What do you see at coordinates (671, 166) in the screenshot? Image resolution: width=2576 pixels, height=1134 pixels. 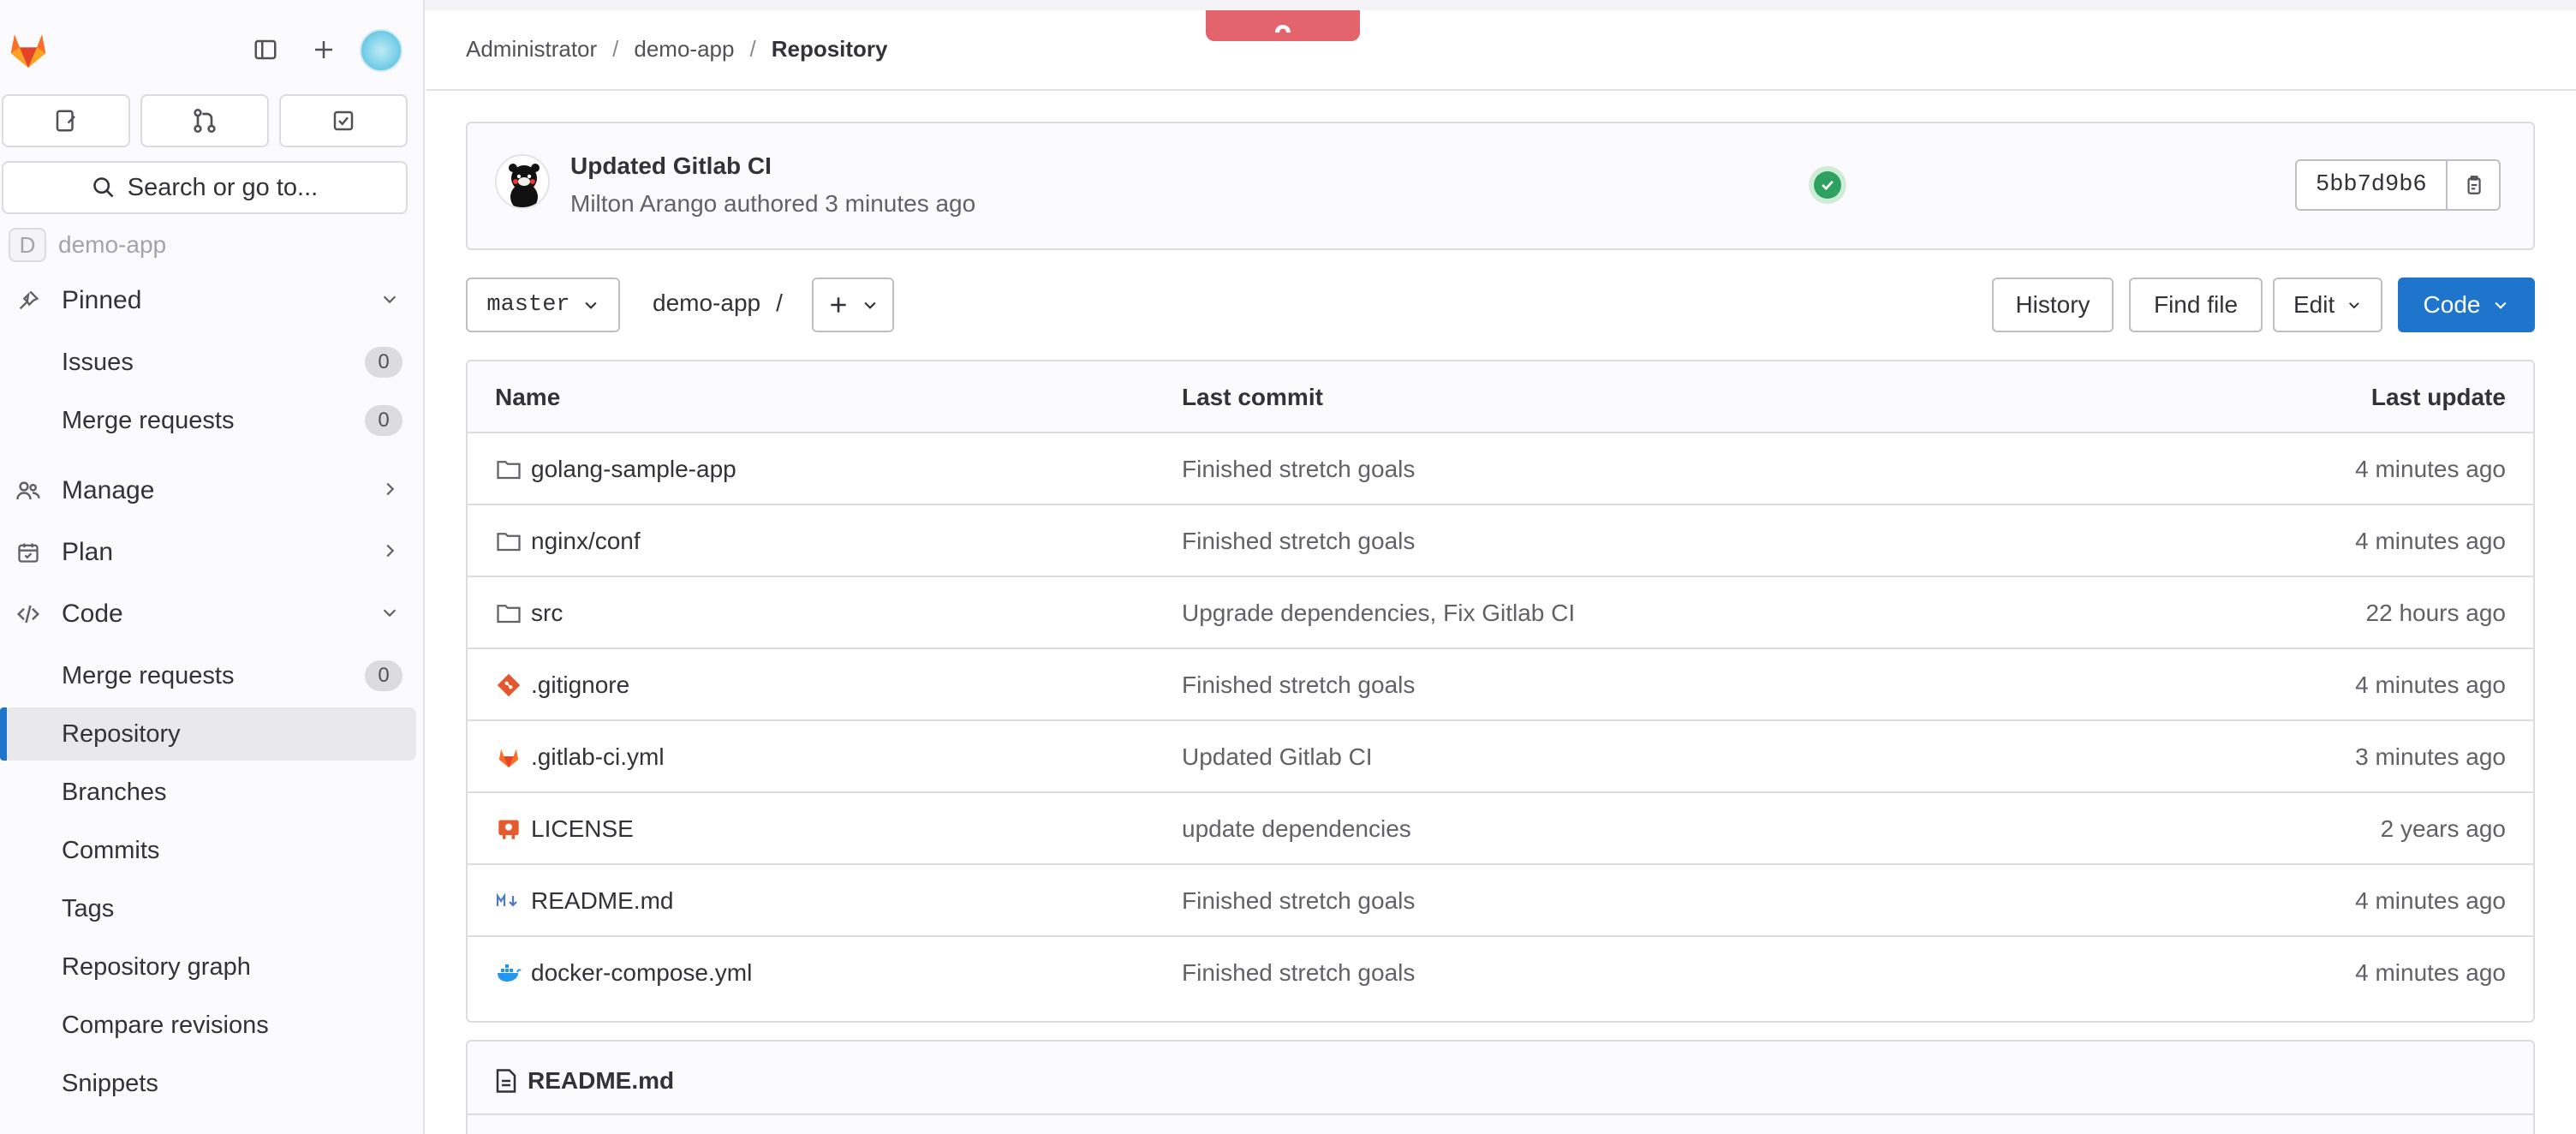 I see `commit-title: Updated Gitlab CI` at bounding box center [671, 166].